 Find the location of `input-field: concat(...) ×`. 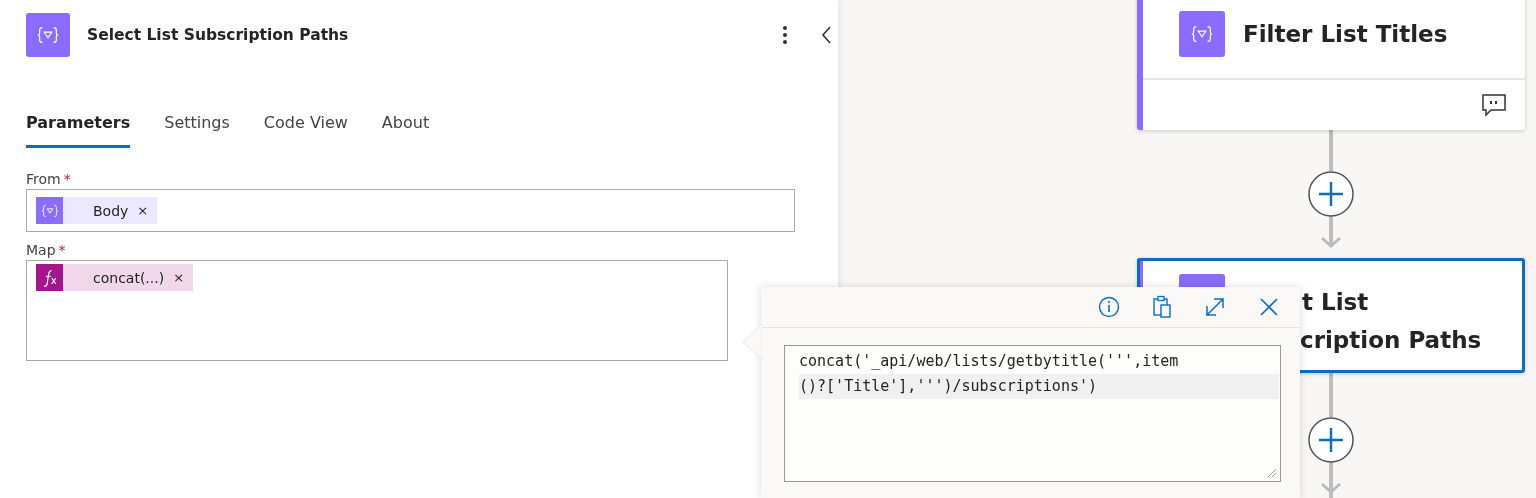

input-field: concat(...) × is located at coordinates (377, 310).